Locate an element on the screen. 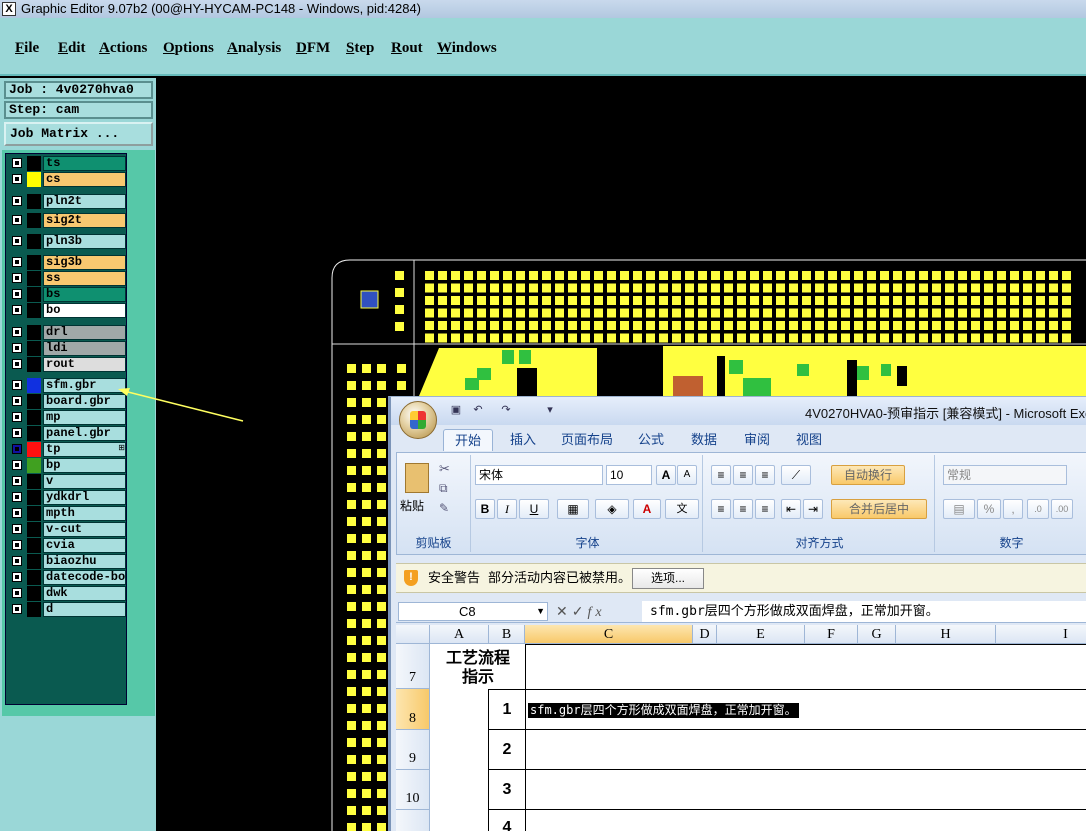  tab-insert: 插入 is located at coordinates (523, 440).